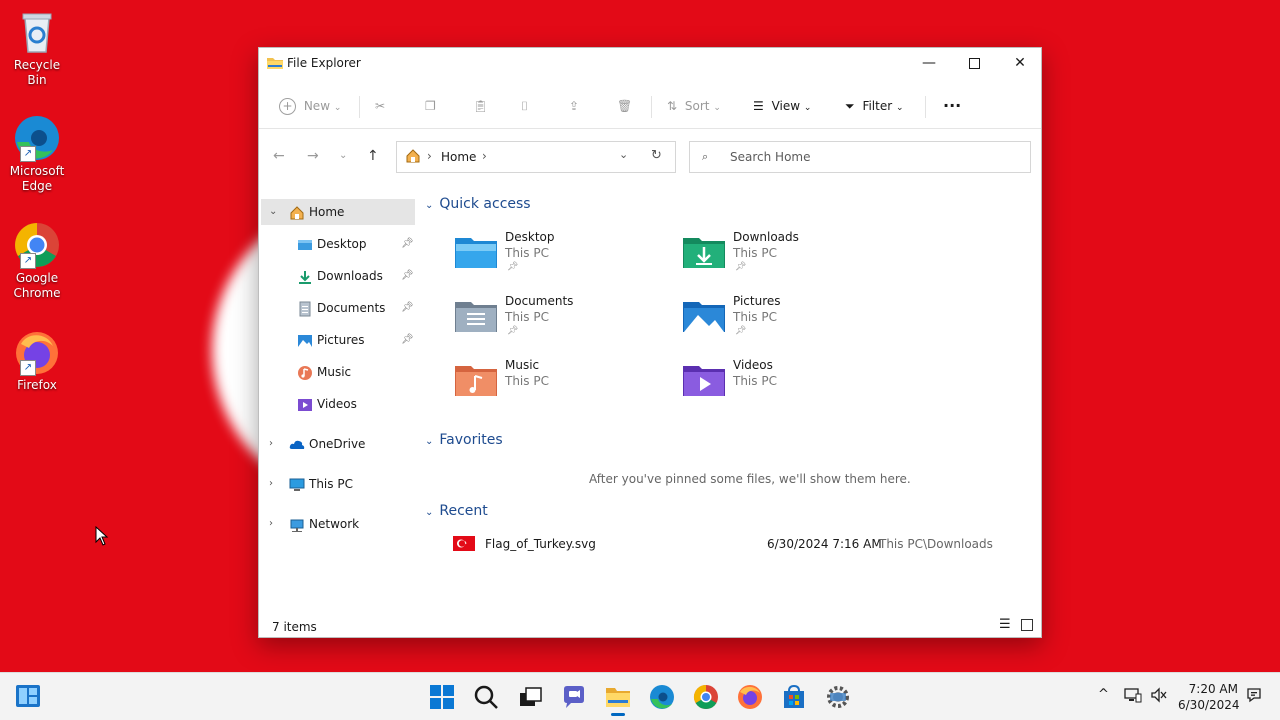 This screenshot has width=1280, height=720. What do you see at coordinates (860, 157) in the screenshot?
I see `search-box: ⌕ Search Home` at bounding box center [860, 157].